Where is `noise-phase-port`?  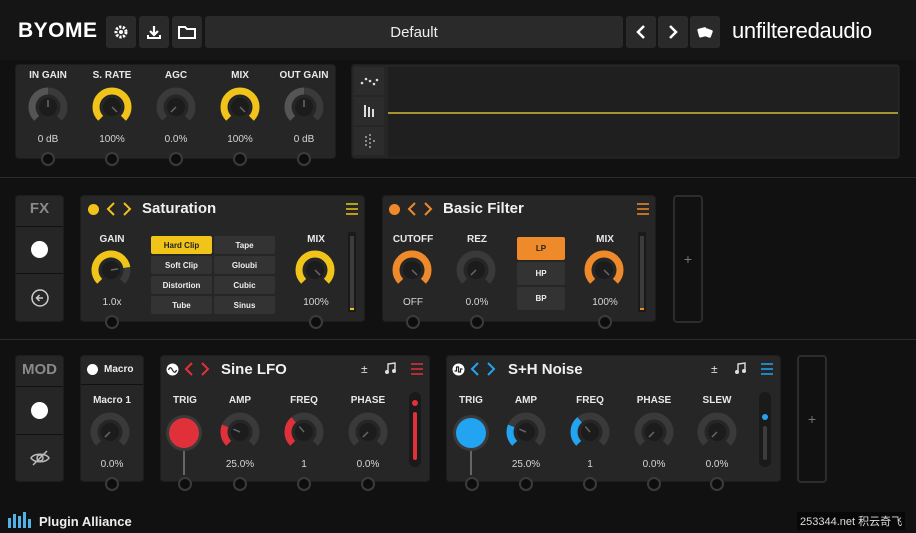
noise-phase-port is located at coordinates (654, 484).